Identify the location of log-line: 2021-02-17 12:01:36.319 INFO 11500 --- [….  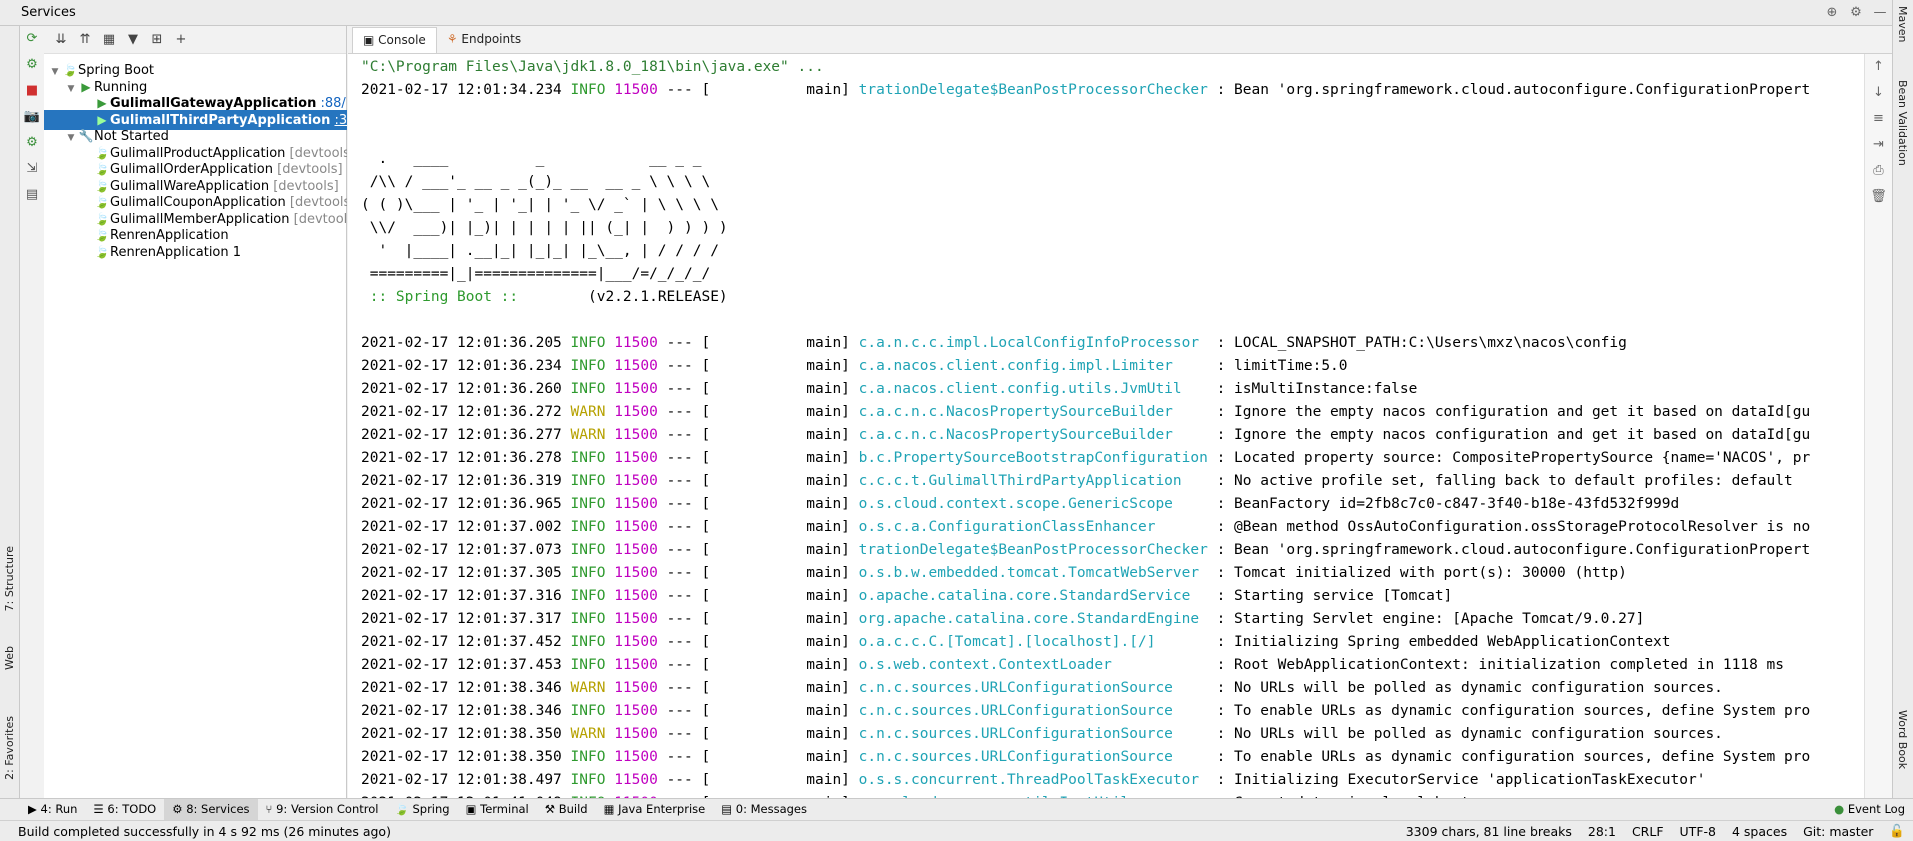
(1112, 481).